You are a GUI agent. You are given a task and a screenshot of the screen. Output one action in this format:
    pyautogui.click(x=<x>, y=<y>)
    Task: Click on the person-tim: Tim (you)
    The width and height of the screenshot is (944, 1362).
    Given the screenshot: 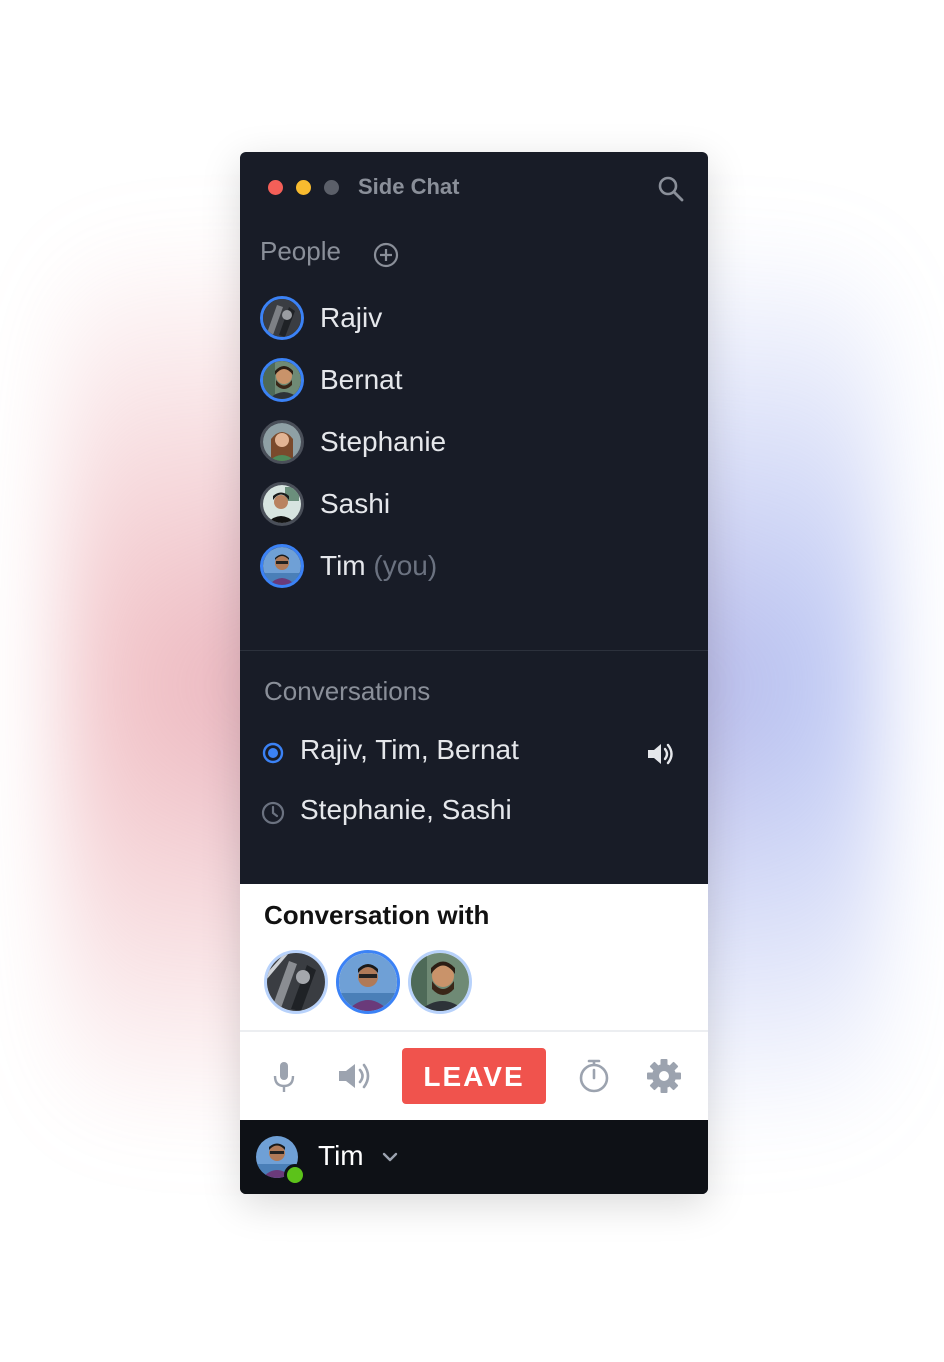 What is the action you would take?
    pyautogui.click(x=470, y=568)
    